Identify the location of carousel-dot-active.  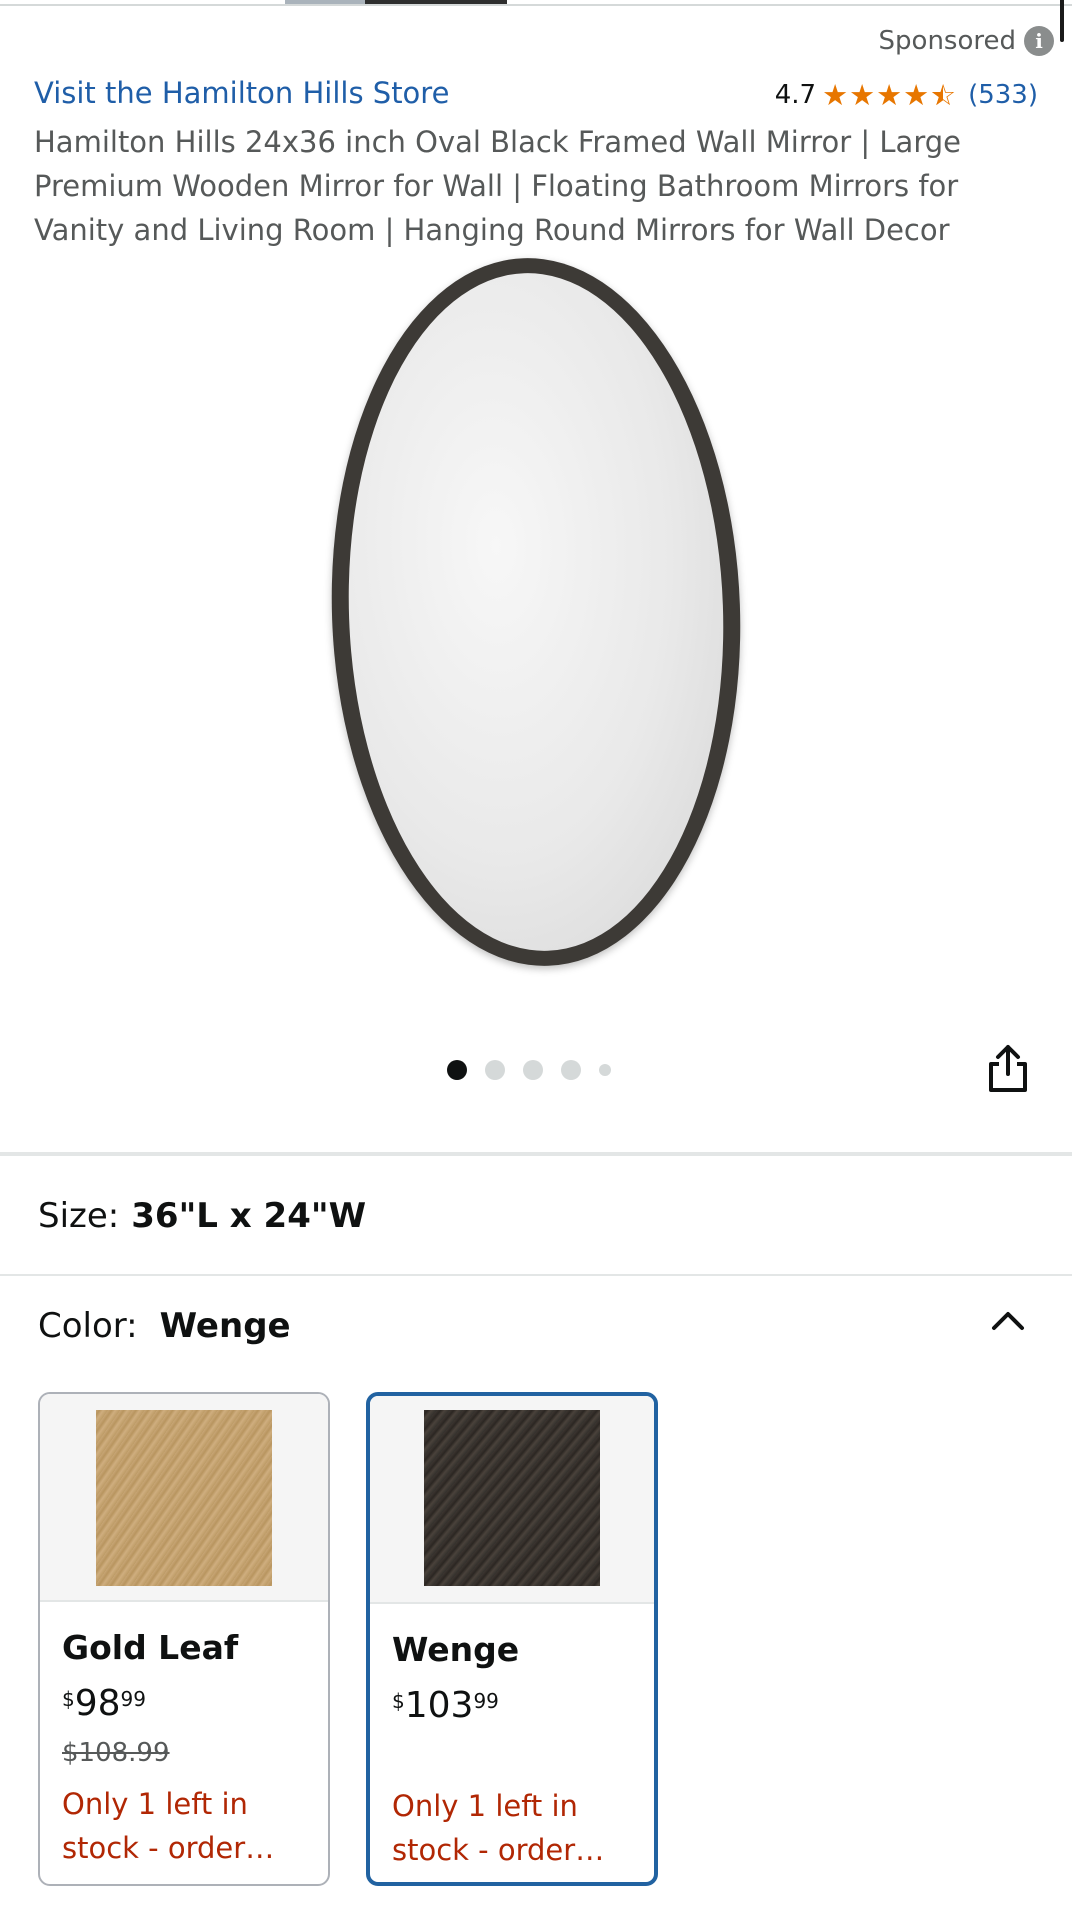
(457, 1070).